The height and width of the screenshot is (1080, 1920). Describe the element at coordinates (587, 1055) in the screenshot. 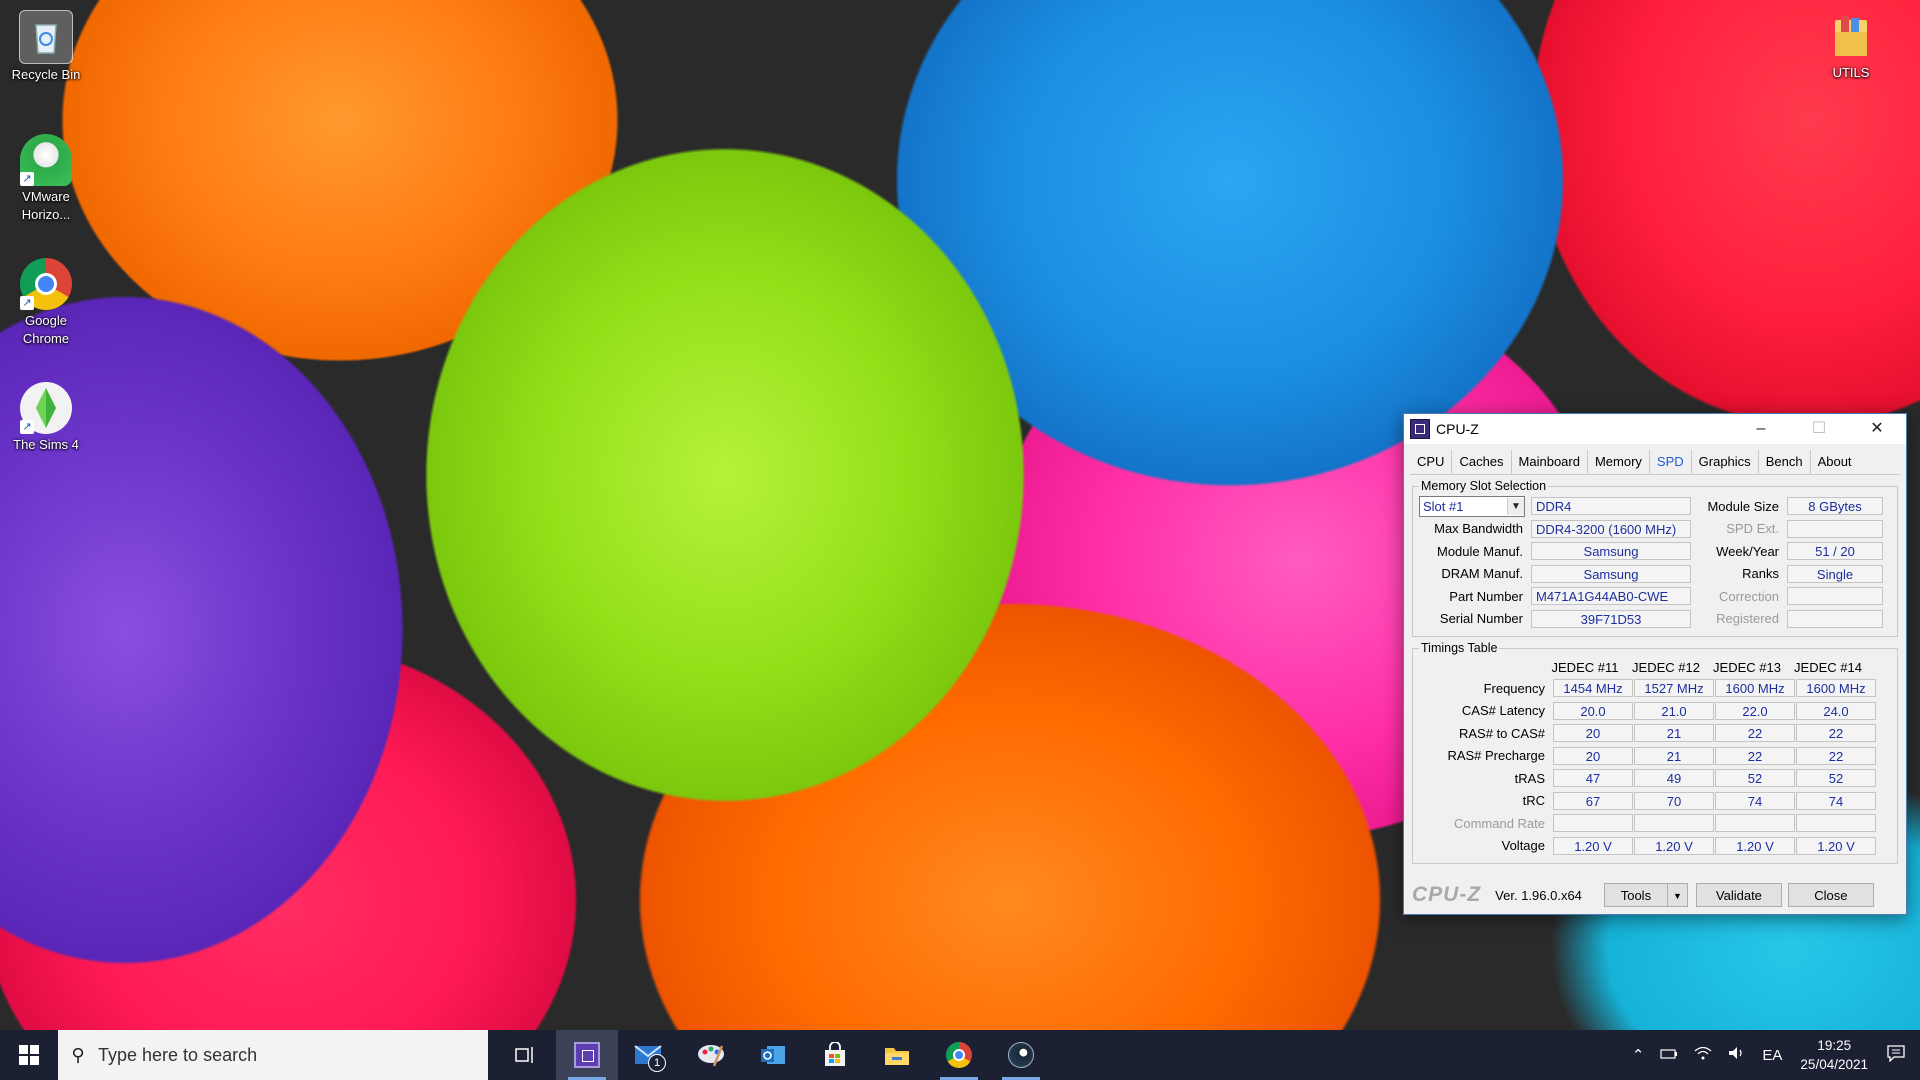

I see `taskbar-app-cpuz` at that location.